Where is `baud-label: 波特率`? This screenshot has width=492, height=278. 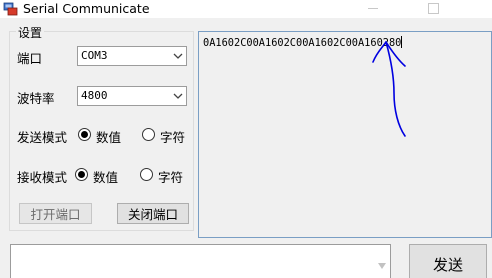
baud-label: 波特率 is located at coordinates (36, 98).